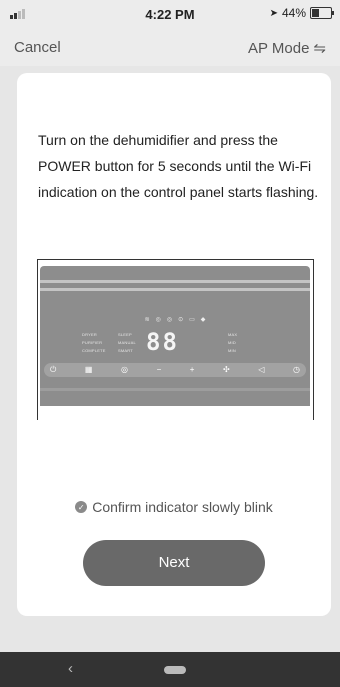 This screenshot has width=340, height=687. I want to click on back-chevron-icon: ‹, so click(70, 668).